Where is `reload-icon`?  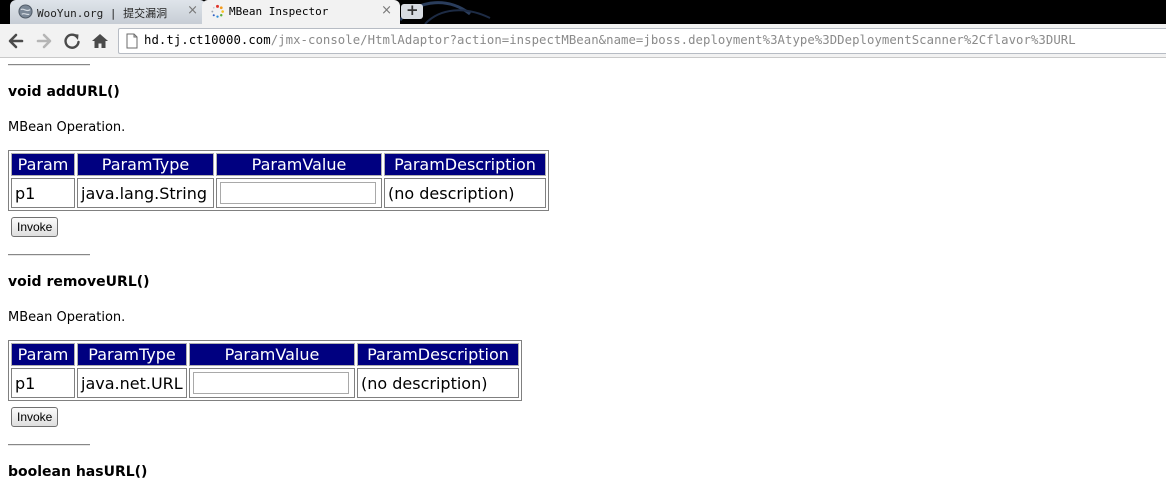
reload-icon is located at coordinates (72, 41).